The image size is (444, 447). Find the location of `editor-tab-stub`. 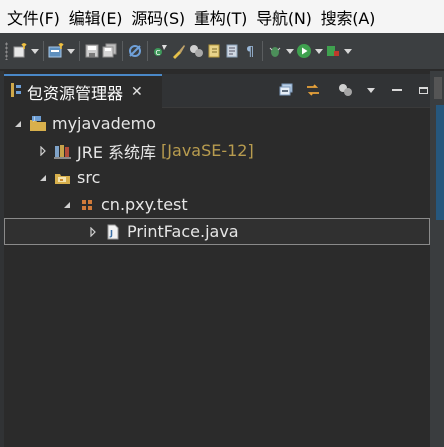

editor-tab-stub is located at coordinates (438, 88).